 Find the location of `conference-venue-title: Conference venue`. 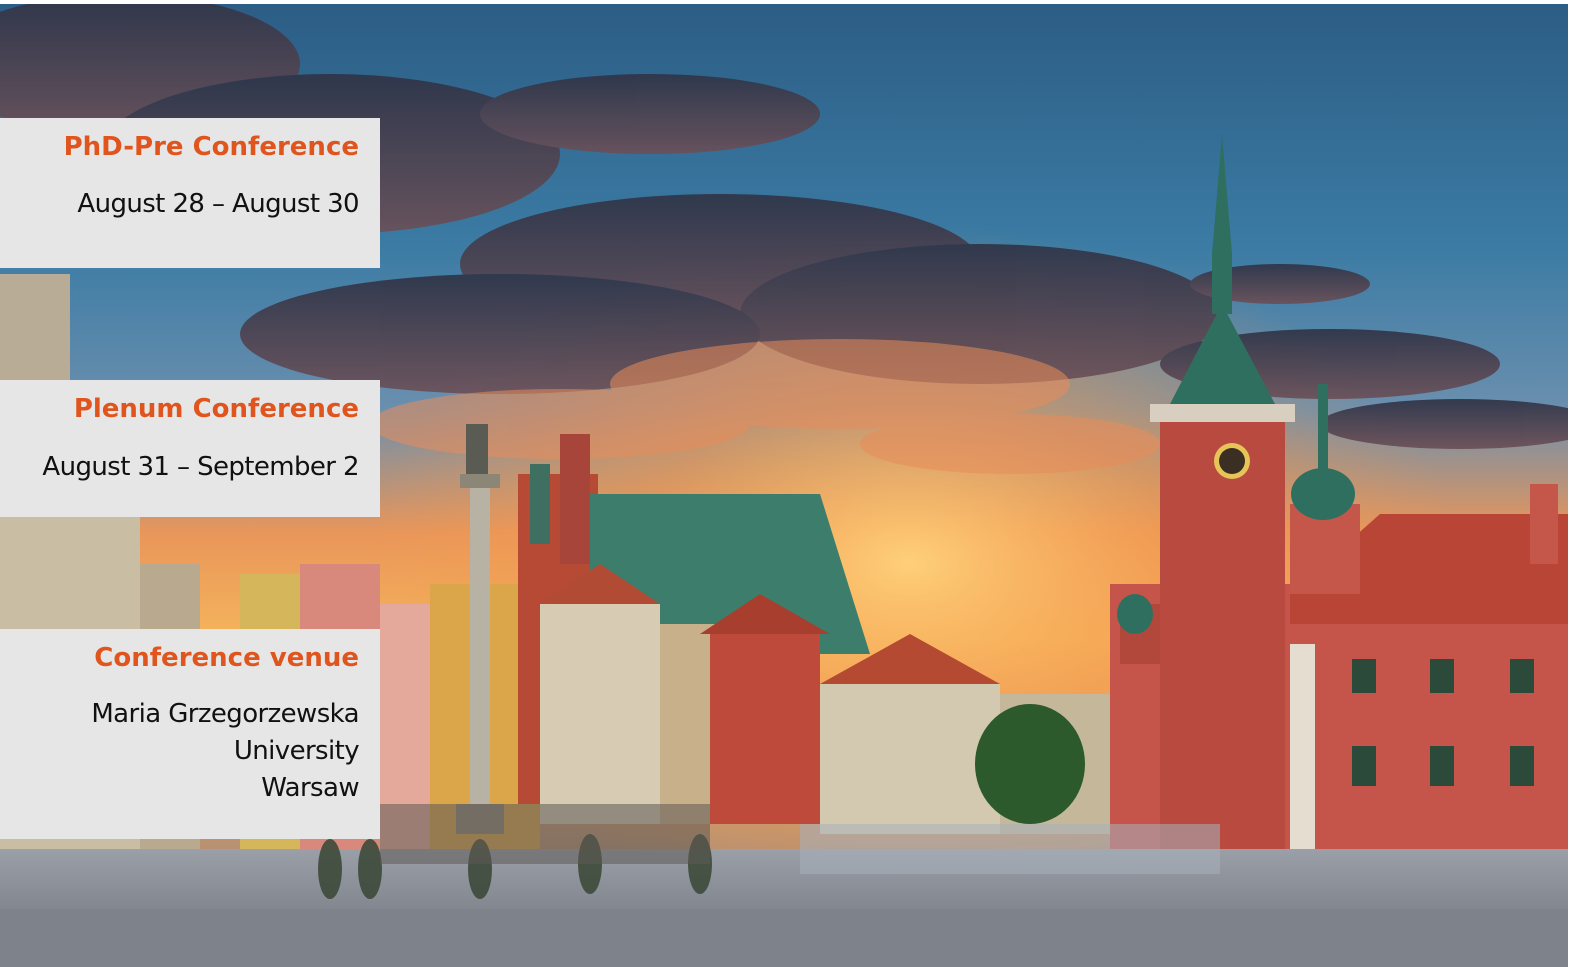

conference-venue-title: Conference venue is located at coordinates (226, 658).